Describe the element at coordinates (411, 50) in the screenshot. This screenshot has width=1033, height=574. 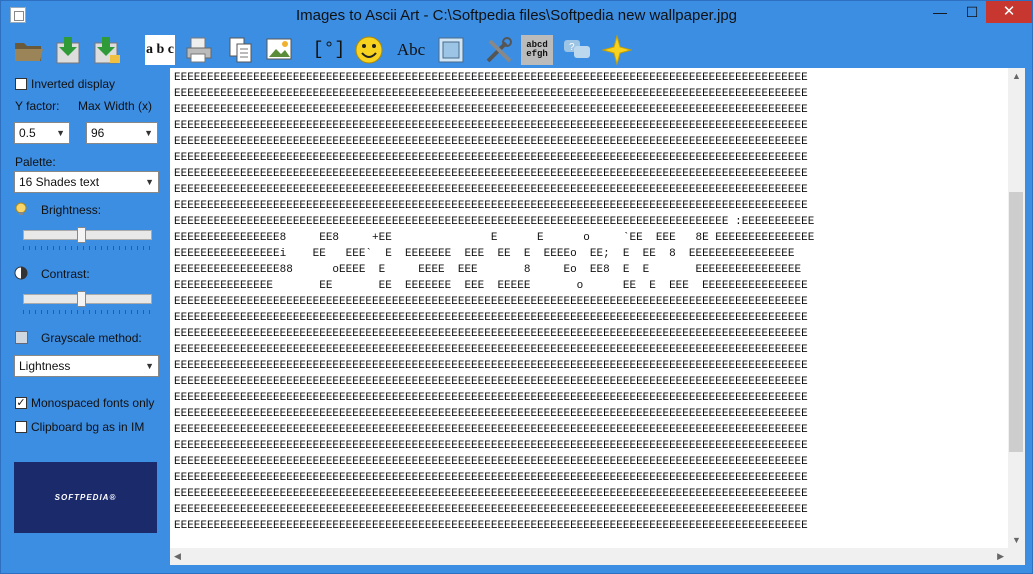
I see `abc-text-icon: Abc` at that location.